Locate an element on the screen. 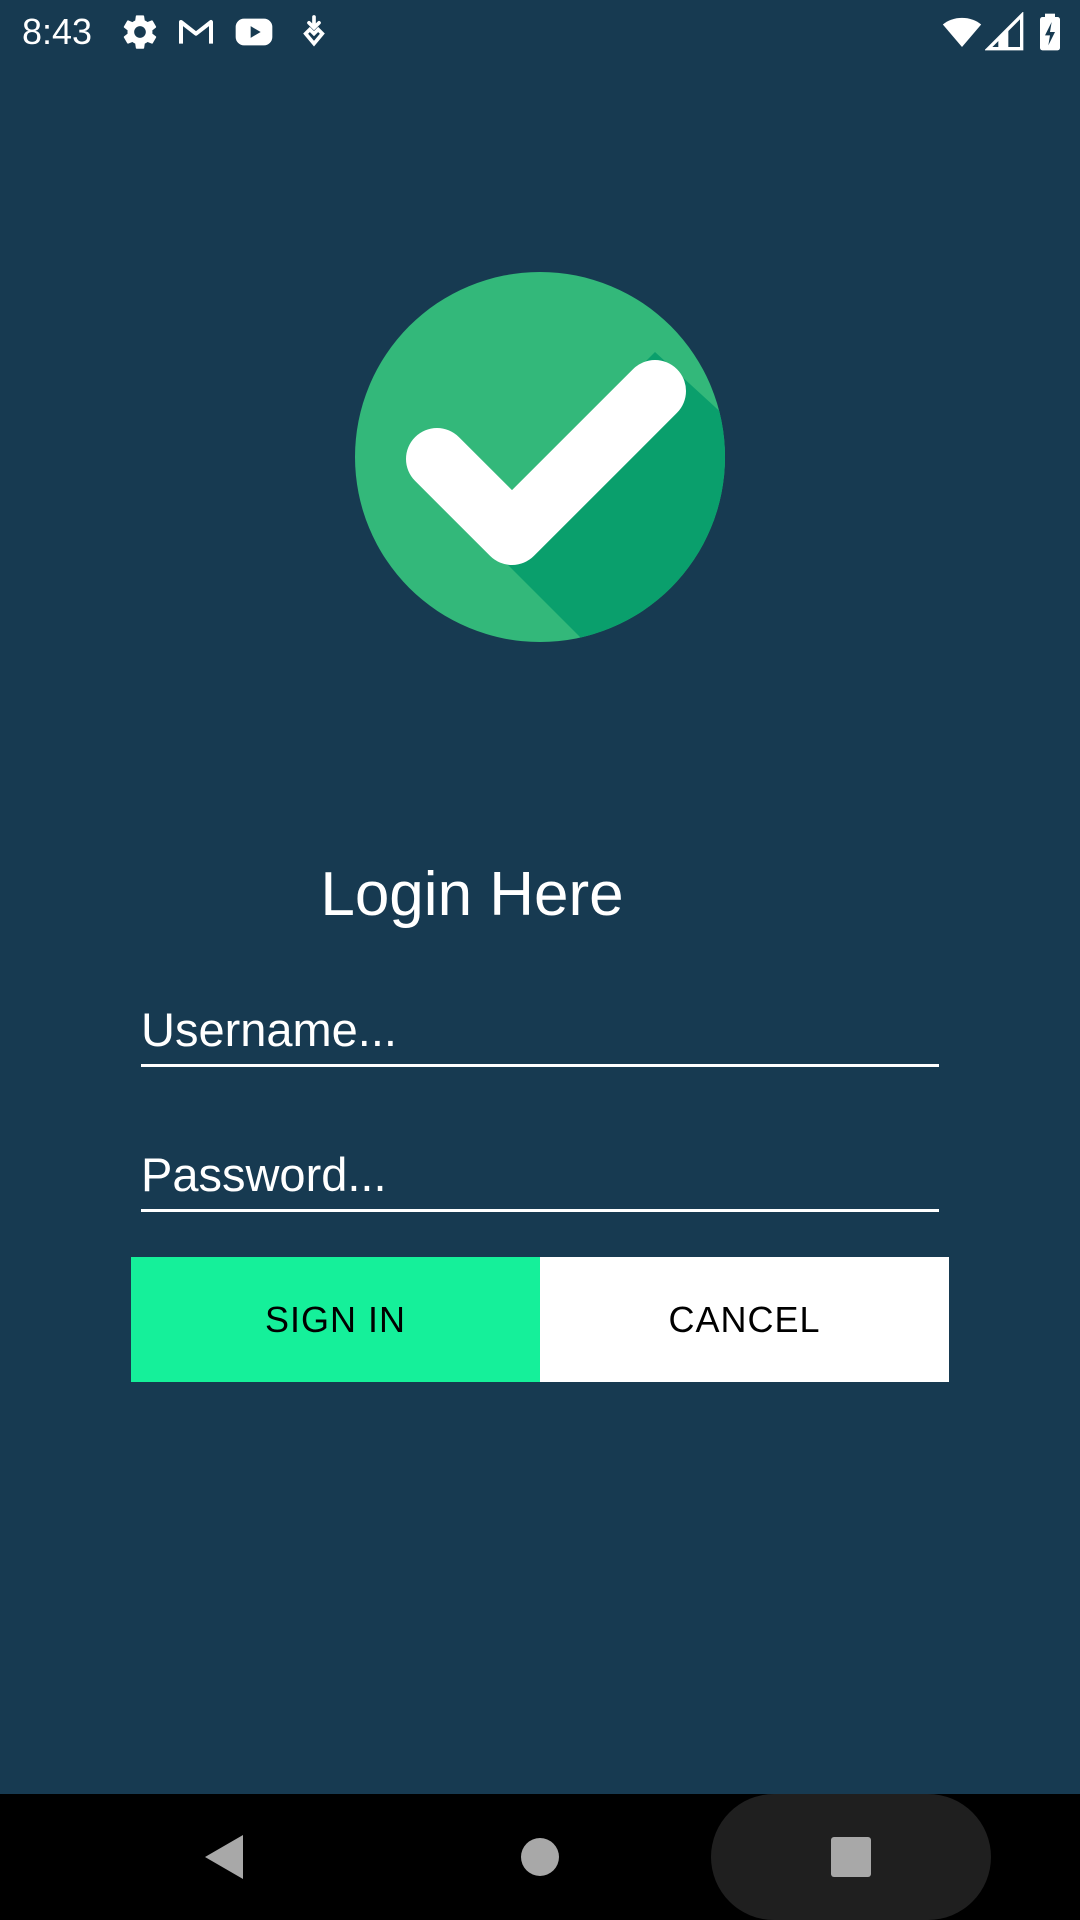  signal-icon is located at coordinates (1005, 32).